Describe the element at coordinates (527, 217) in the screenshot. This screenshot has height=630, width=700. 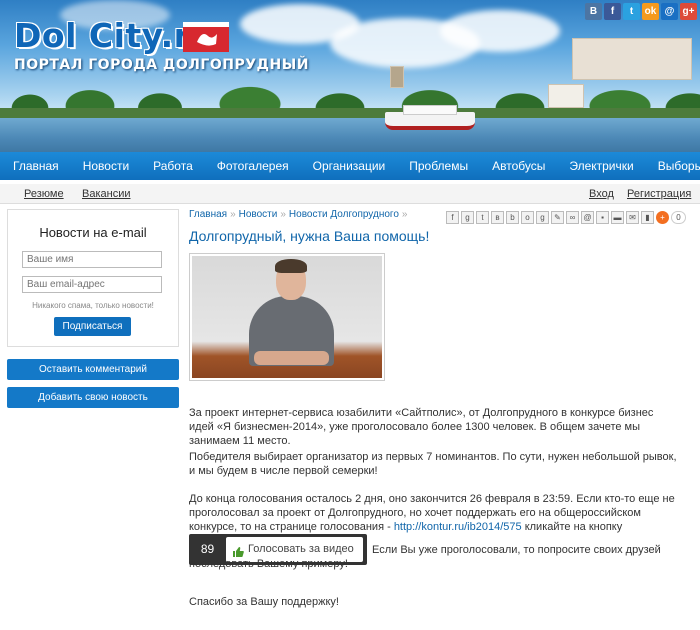
I see `odnoklassniki-share-icon: о` at that location.